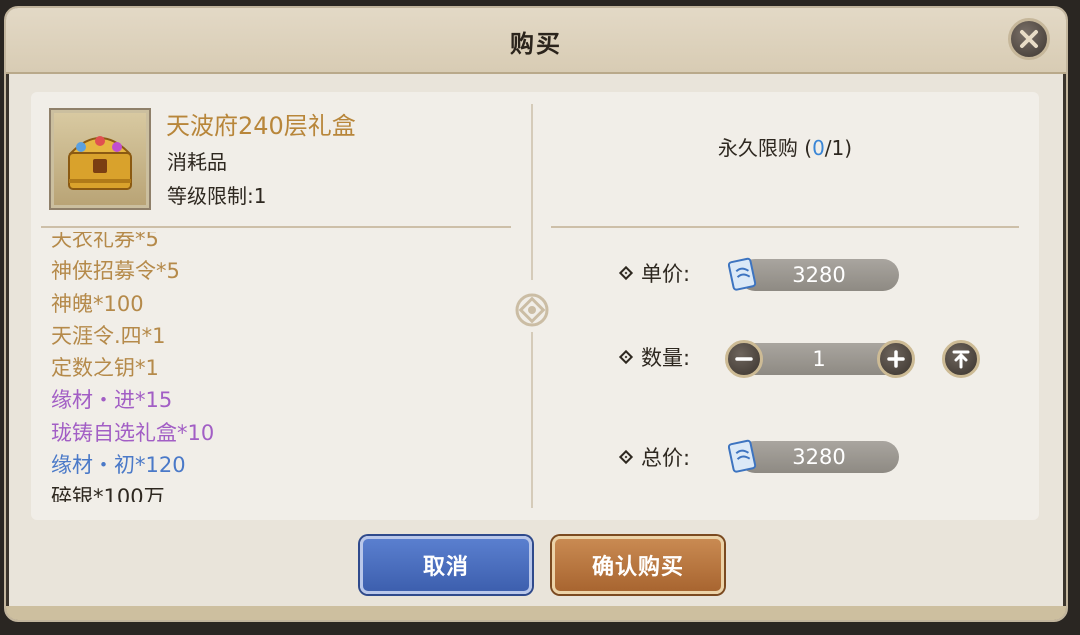  Describe the element at coordinates (105, 368) in the screenshot. I see `list-item: 定数之钥*1` at that location.